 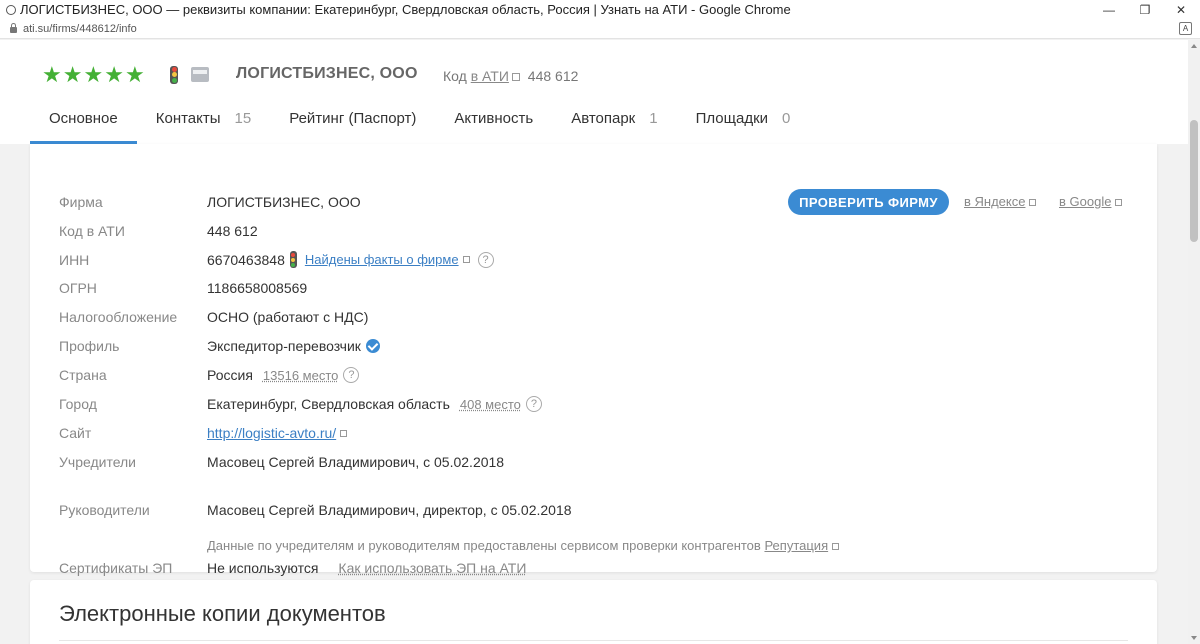 I want to click on rating-stars: ★ ★ ★ ★ ★, so click(x=93, y=75).